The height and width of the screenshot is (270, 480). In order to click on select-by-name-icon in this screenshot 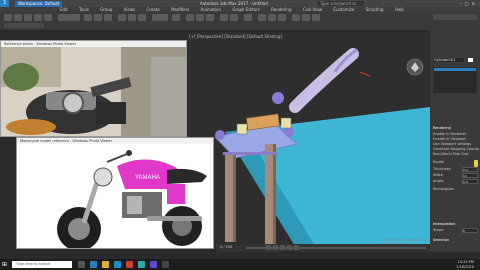, I will do `click(98, 17)`.